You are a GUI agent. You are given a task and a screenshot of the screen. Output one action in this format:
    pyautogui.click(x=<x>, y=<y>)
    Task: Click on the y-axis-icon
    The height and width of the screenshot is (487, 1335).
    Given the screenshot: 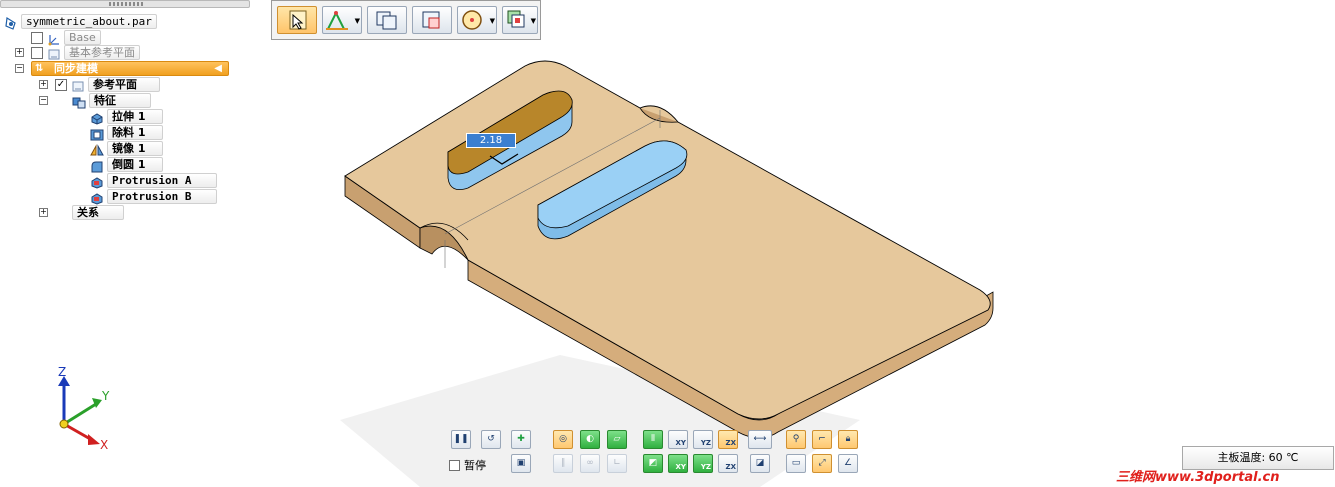 What is the action you would take?
    pyautogui.click(x=80, y=414)
    